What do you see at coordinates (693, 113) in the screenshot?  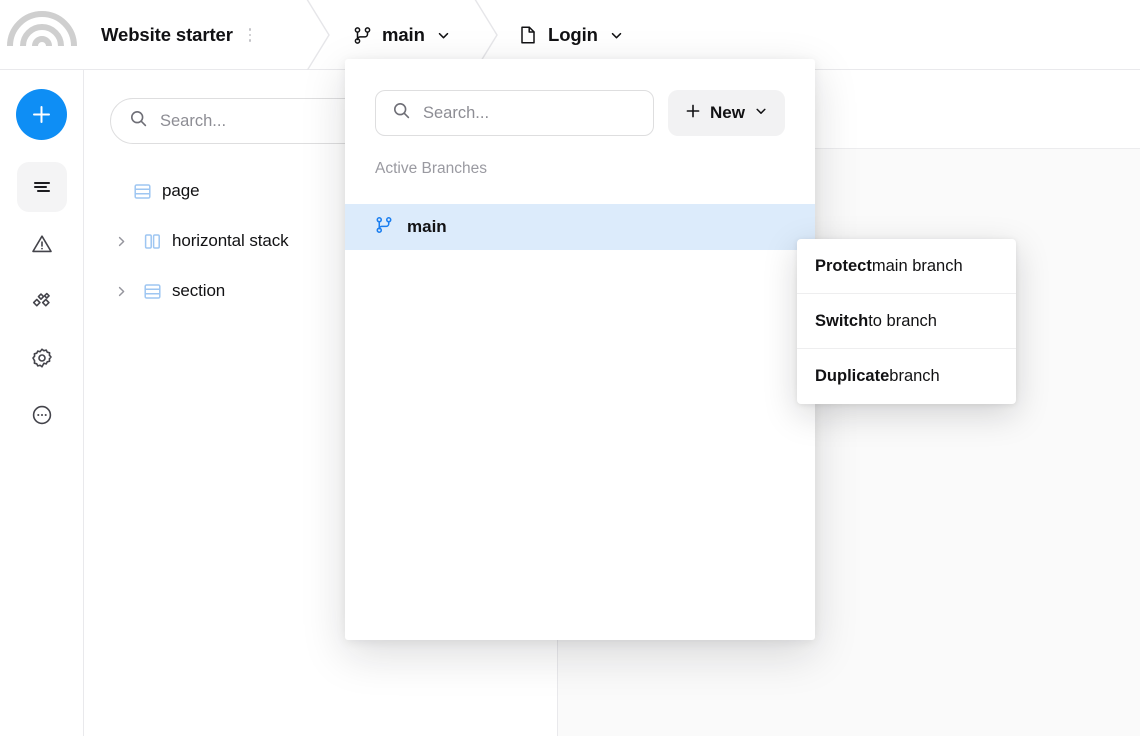 I see `plus-icon` at bounding box center [693, 113].